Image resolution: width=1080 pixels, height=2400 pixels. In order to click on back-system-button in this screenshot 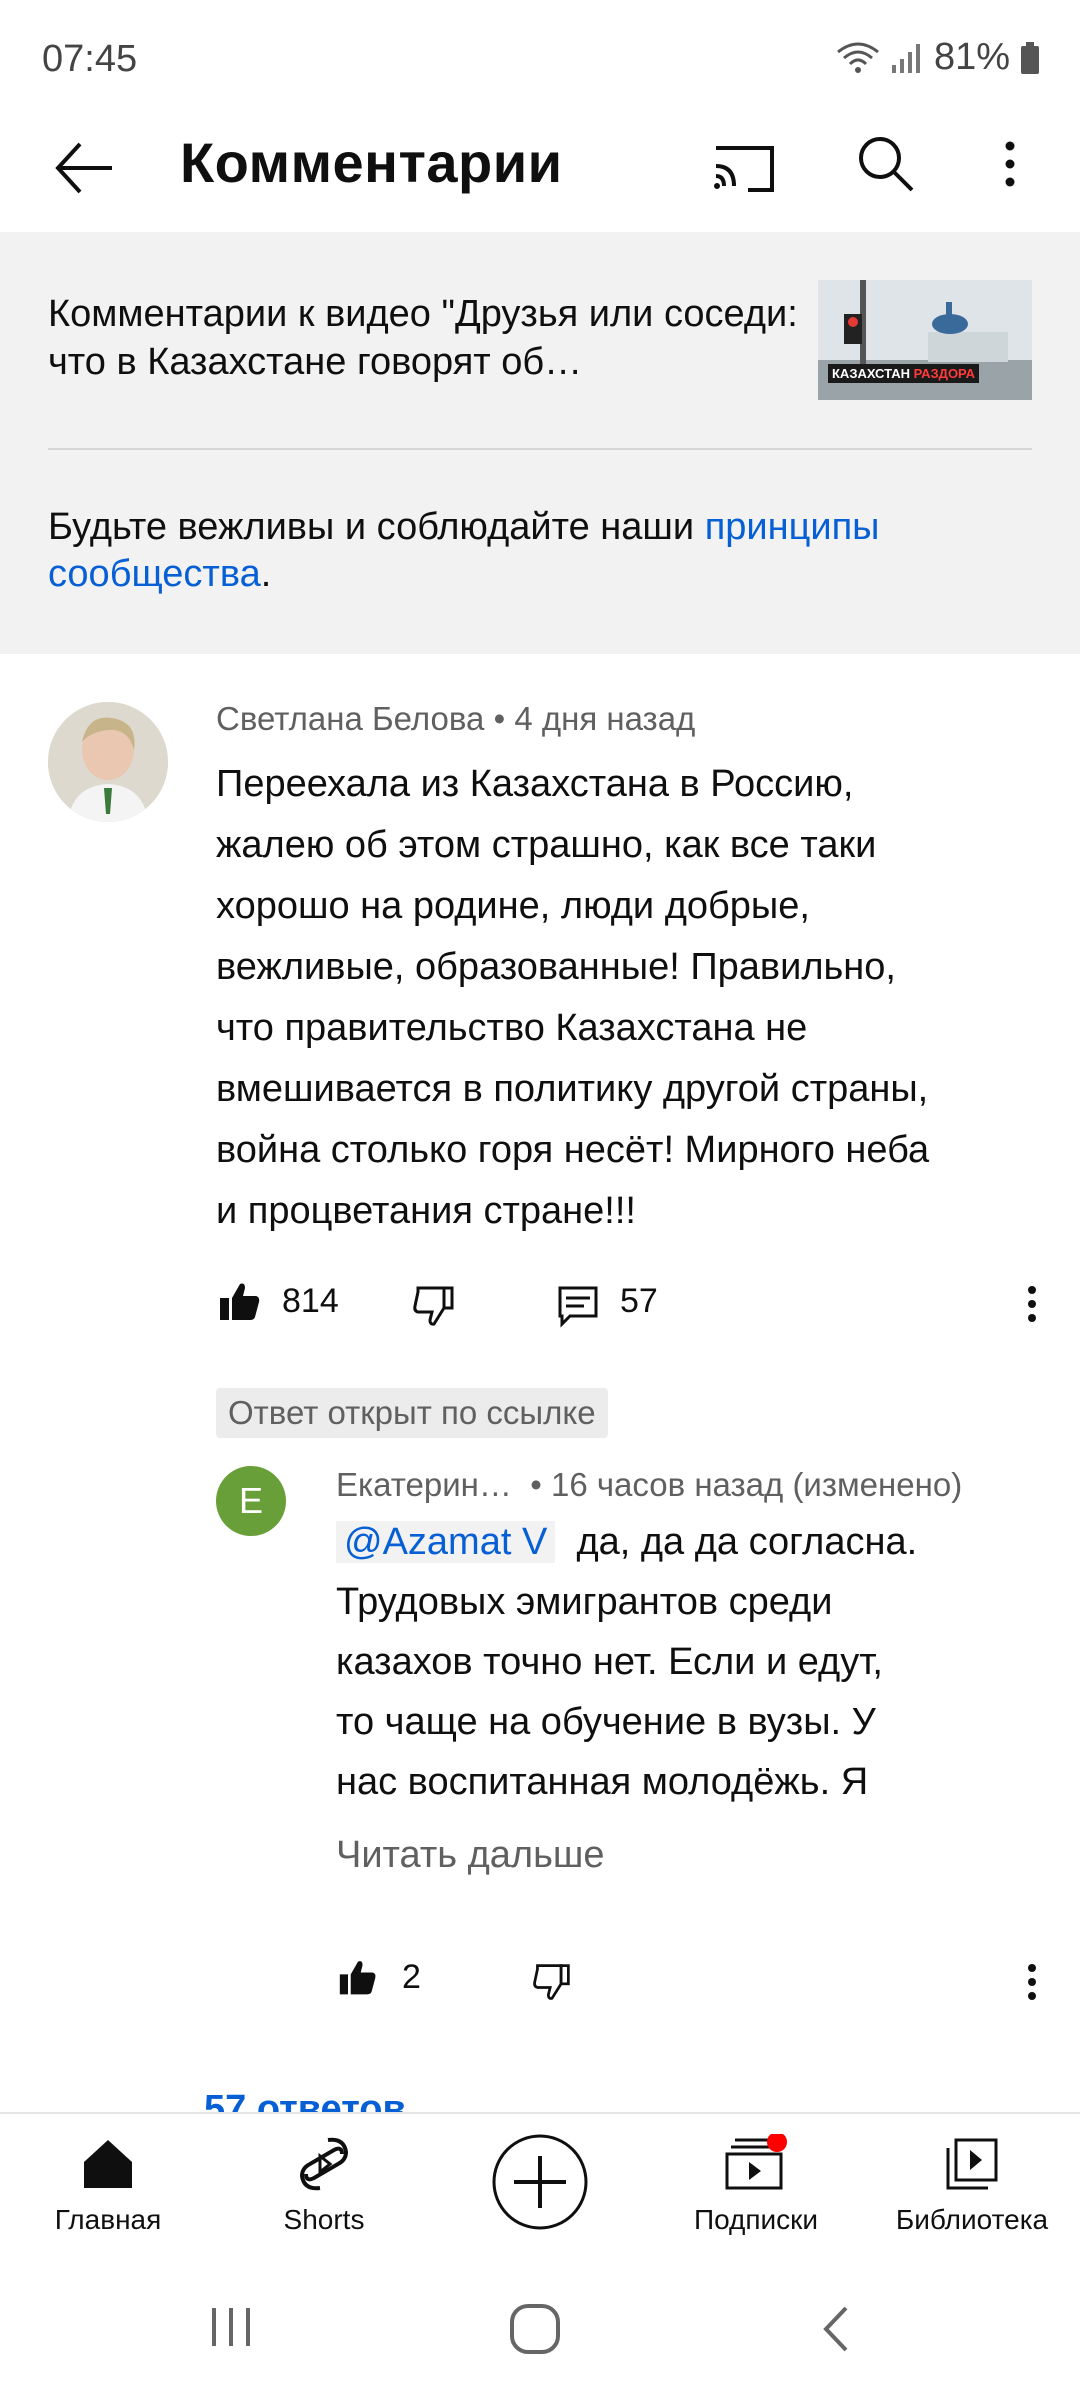, I will do `click(836, 2329)`.